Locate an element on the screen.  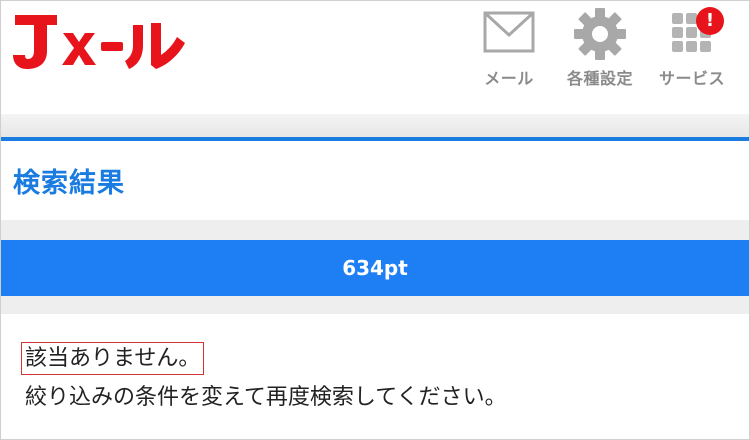
nav-mail-label: メール is located at coordinates (509, 78).